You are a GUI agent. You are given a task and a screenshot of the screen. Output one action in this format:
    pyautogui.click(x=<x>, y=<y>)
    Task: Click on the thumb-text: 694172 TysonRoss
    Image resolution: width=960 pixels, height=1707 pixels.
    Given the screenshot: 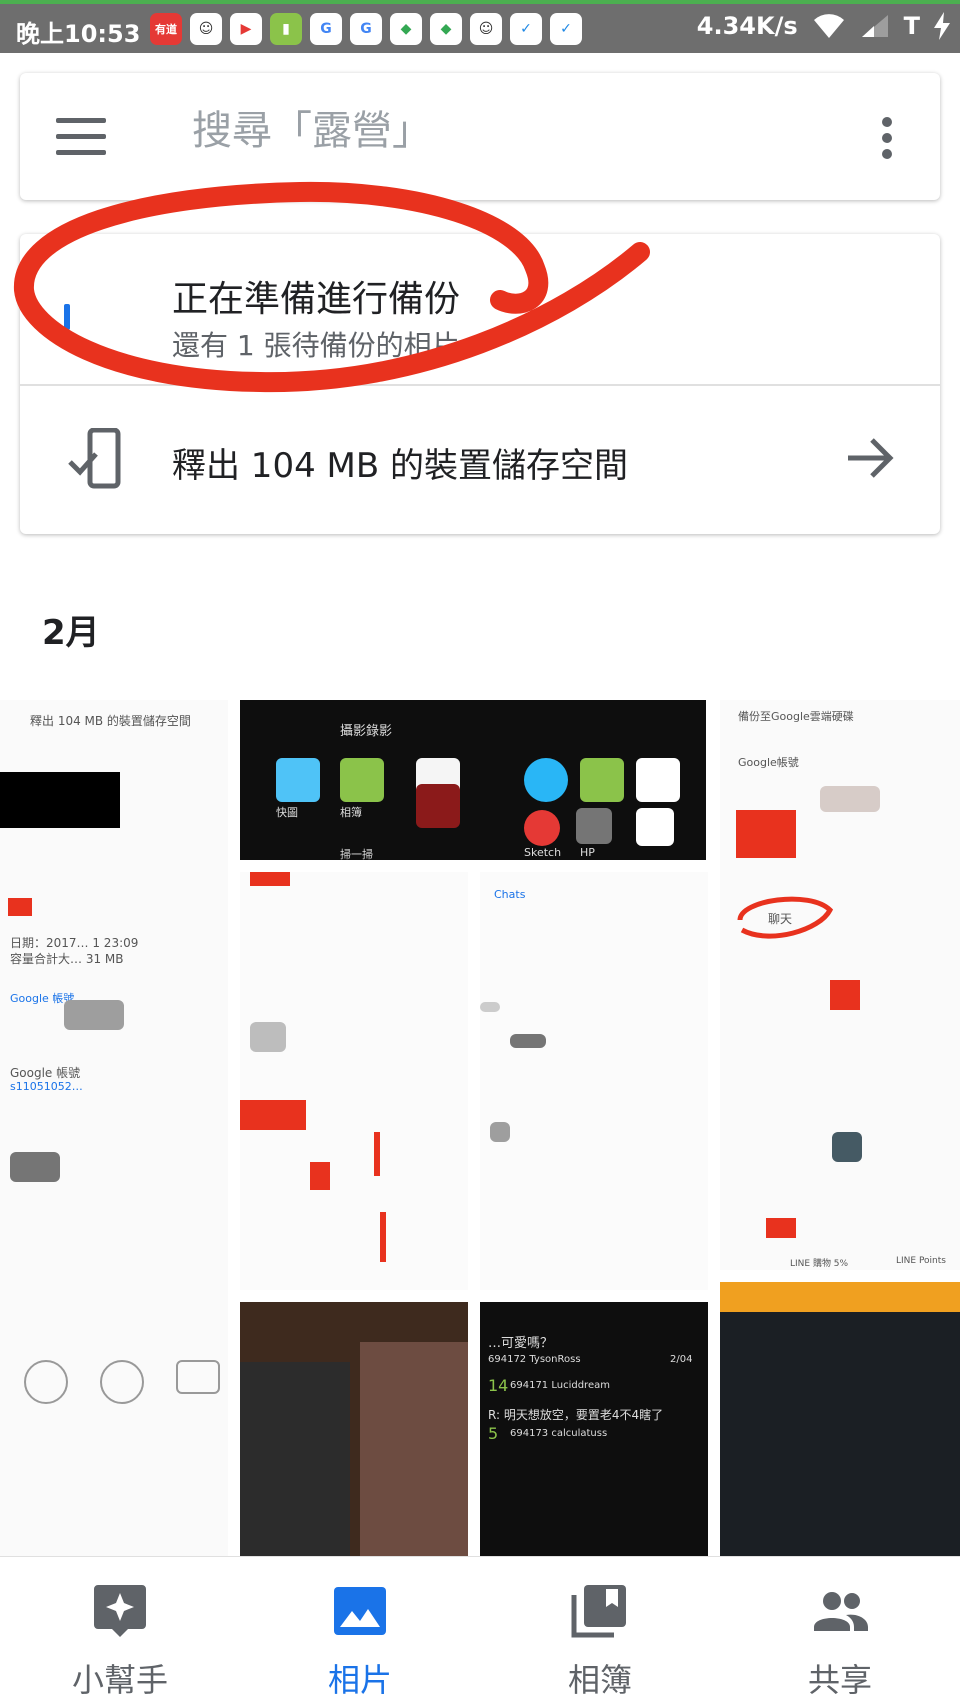 What is the action you would take?
    pyautogui.click(x=534, y=1359)
    